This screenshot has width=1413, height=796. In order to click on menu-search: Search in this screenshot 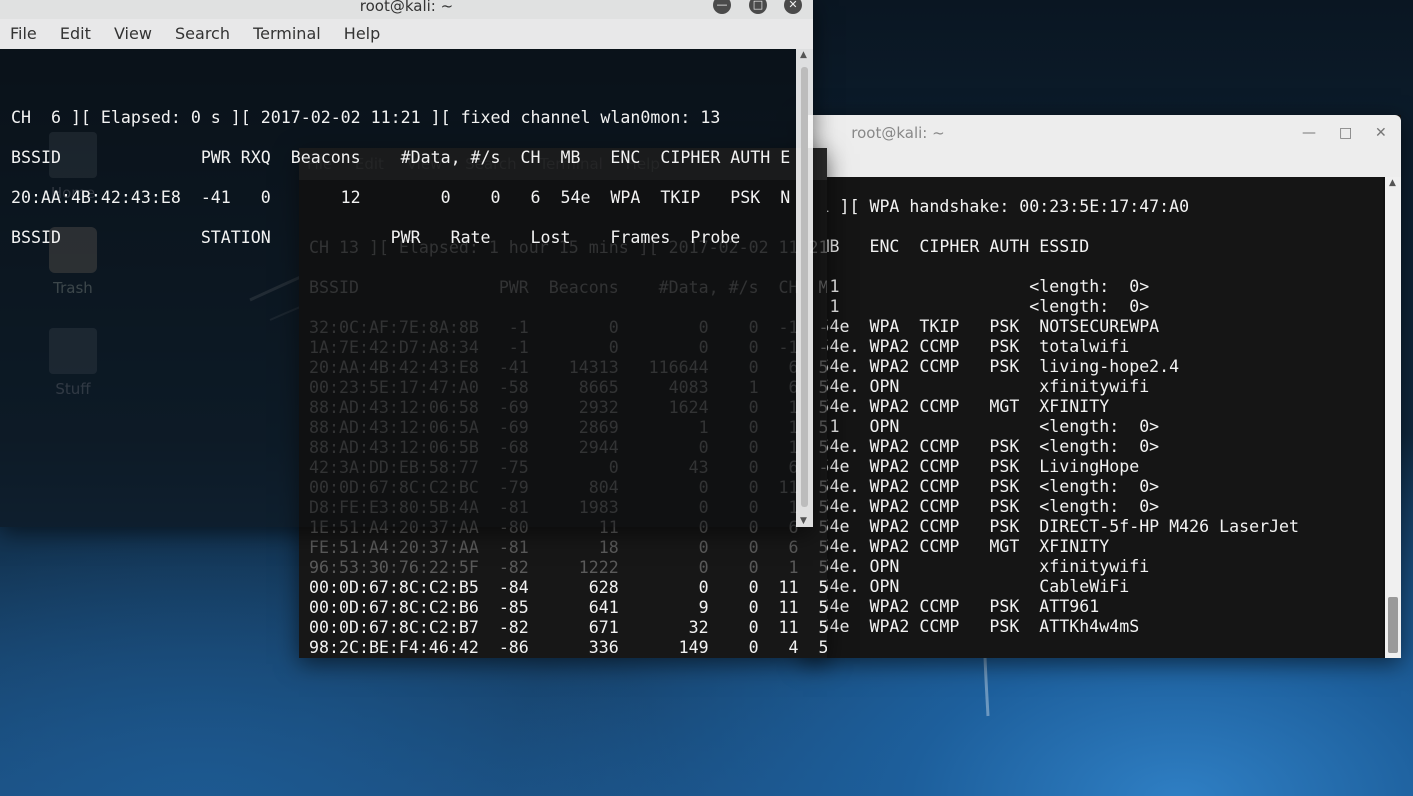, I will do `click(202, 34)`.